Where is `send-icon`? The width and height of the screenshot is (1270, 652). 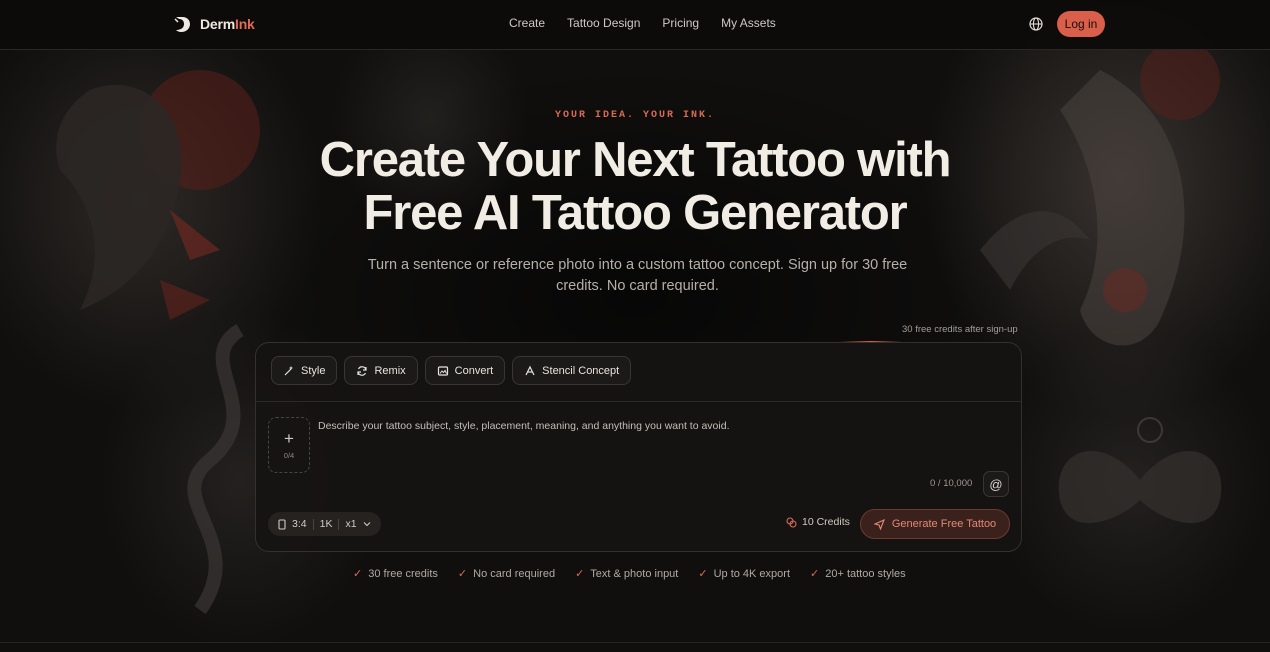
send-icon is located at coordinates (879, 524).